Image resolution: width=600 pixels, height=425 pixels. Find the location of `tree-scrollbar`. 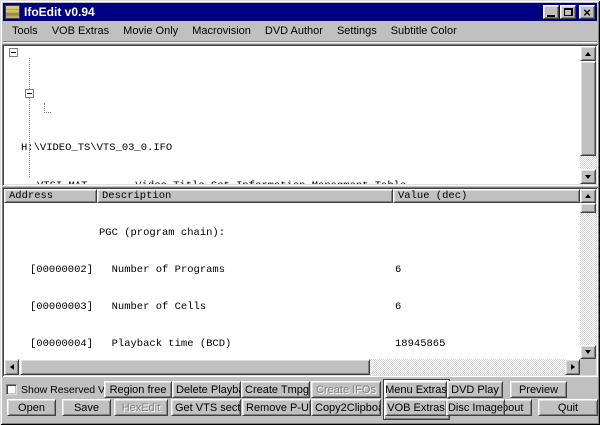

tree-scrollbar is located at coordinates (588, 115).